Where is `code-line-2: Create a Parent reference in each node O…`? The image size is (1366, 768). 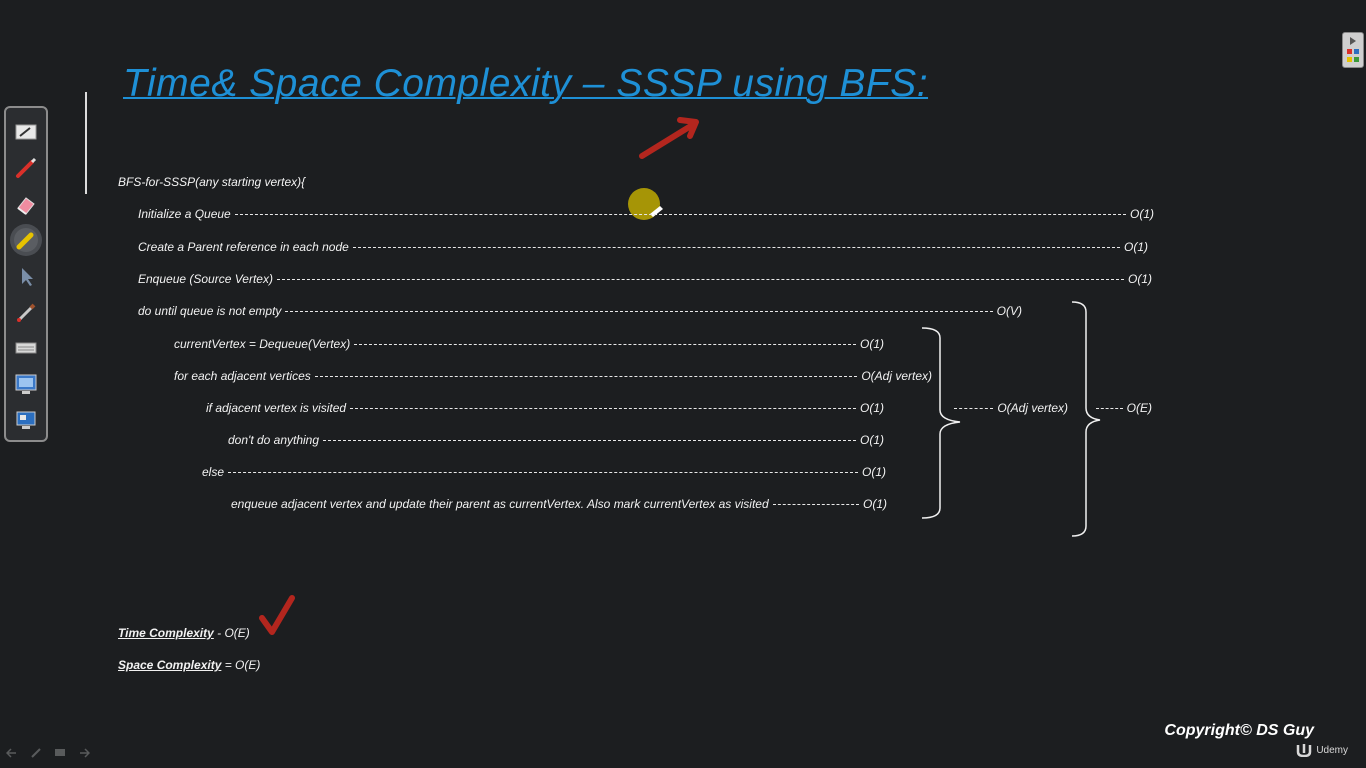 code-line-2: Create a Parent reference in each node O… is located at coordinates (643, 247).